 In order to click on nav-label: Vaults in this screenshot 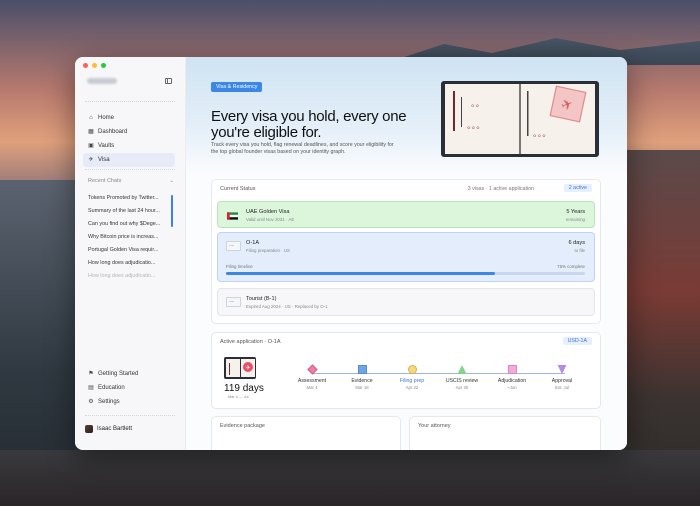, I will do `click(106, 146)`.